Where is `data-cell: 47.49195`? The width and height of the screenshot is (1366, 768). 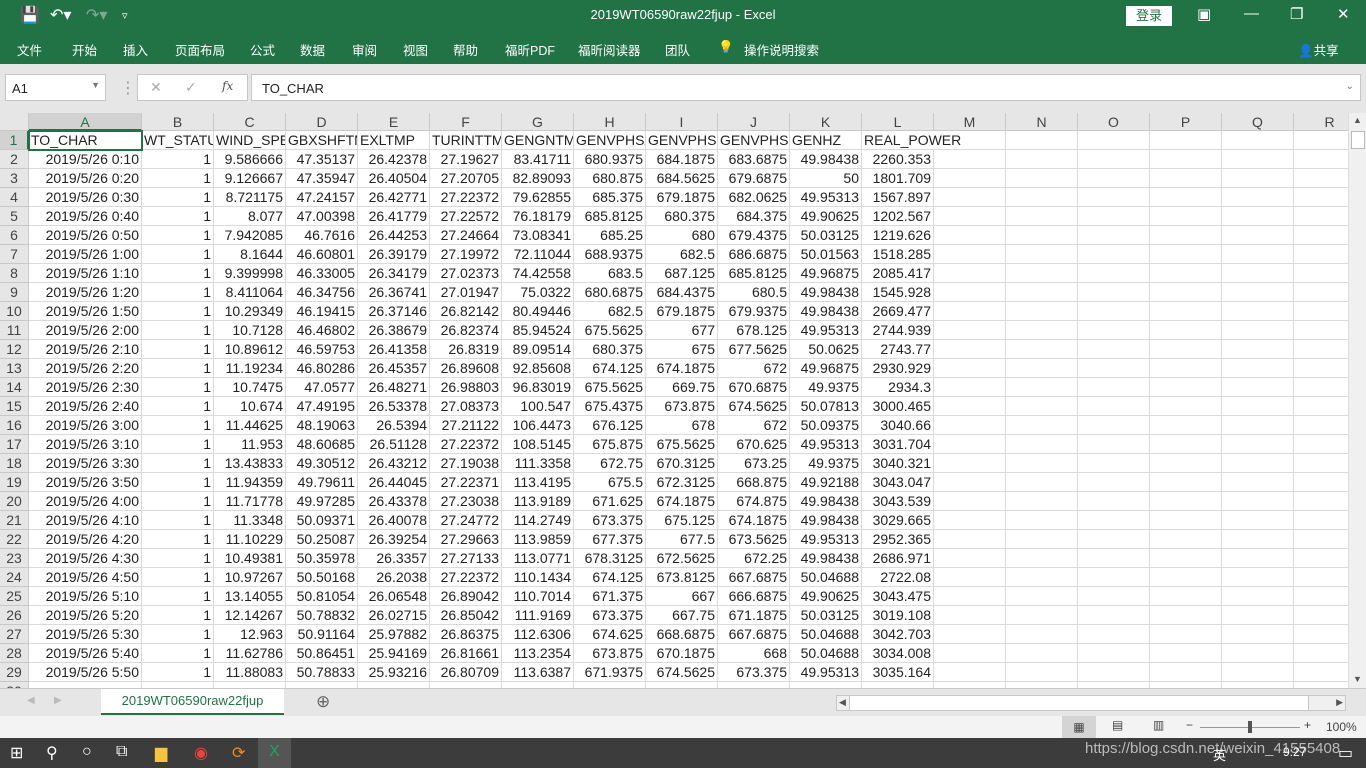
data-cell: 47.49195 is located at coordinates (322, 406).